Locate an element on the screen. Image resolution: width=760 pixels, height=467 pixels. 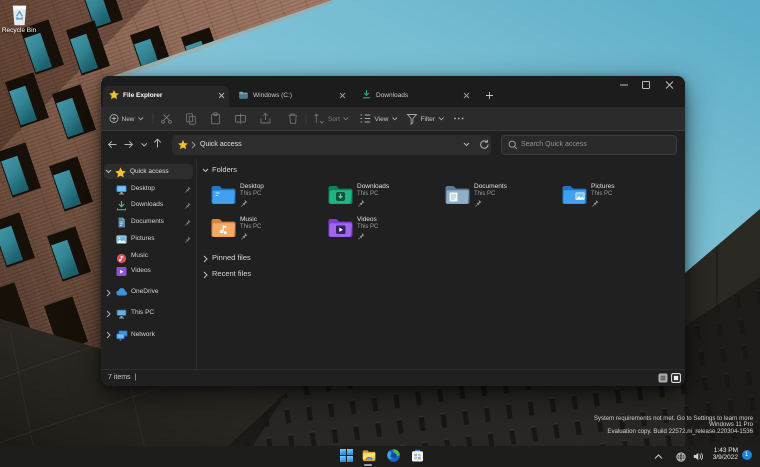
svg-text: New is located at coordinates (128, 119).